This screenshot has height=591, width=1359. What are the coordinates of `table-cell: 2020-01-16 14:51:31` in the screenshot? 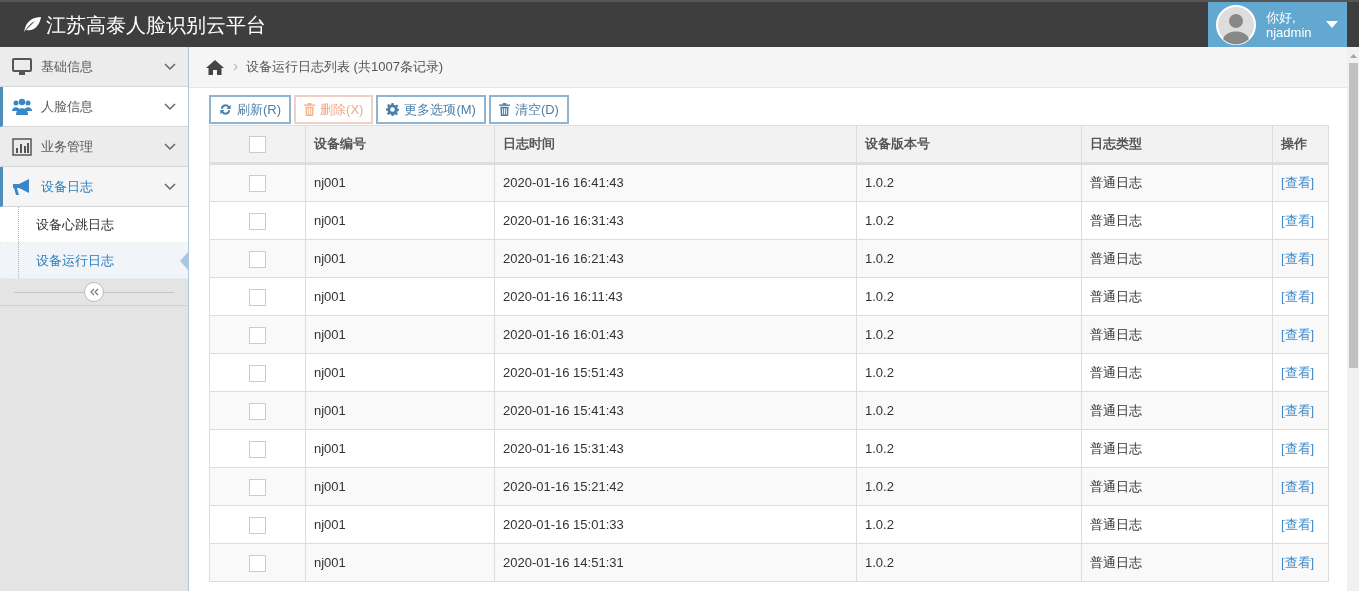 It's located at (675, 562).